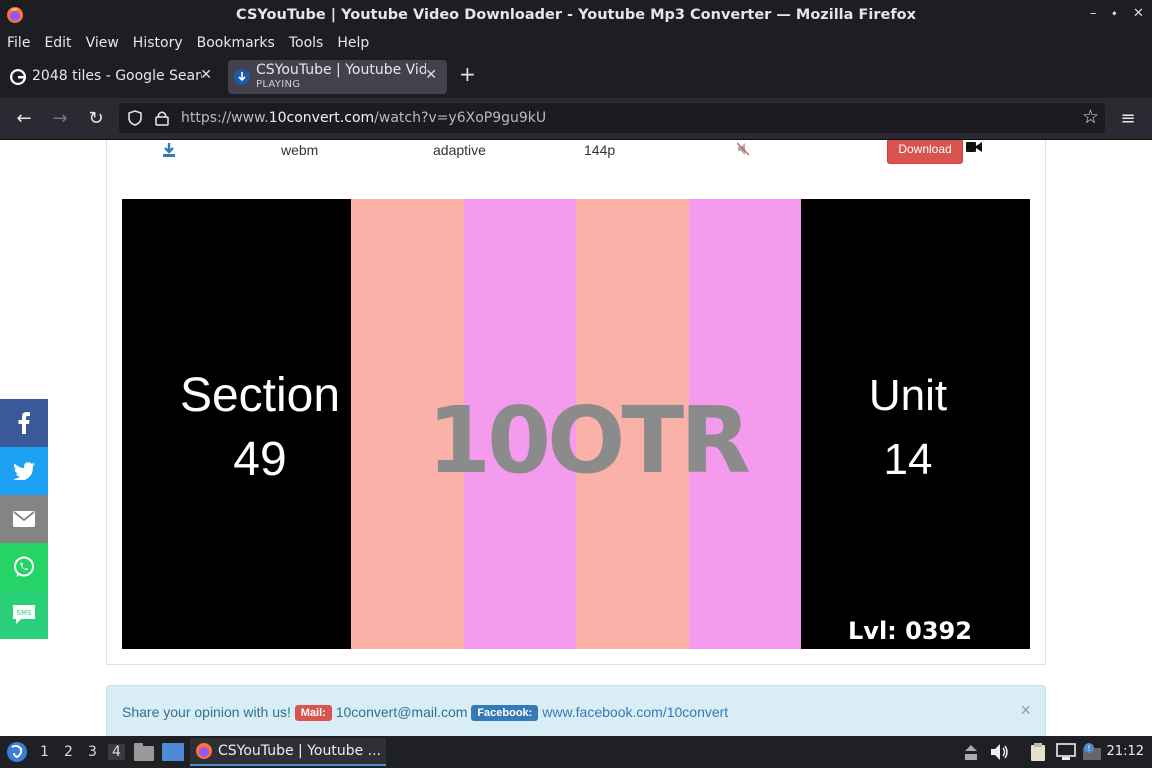 Image resolution: width=1152 pixels, height=768 pixels. I want to click on video-camera-icon, so click(974, 147).